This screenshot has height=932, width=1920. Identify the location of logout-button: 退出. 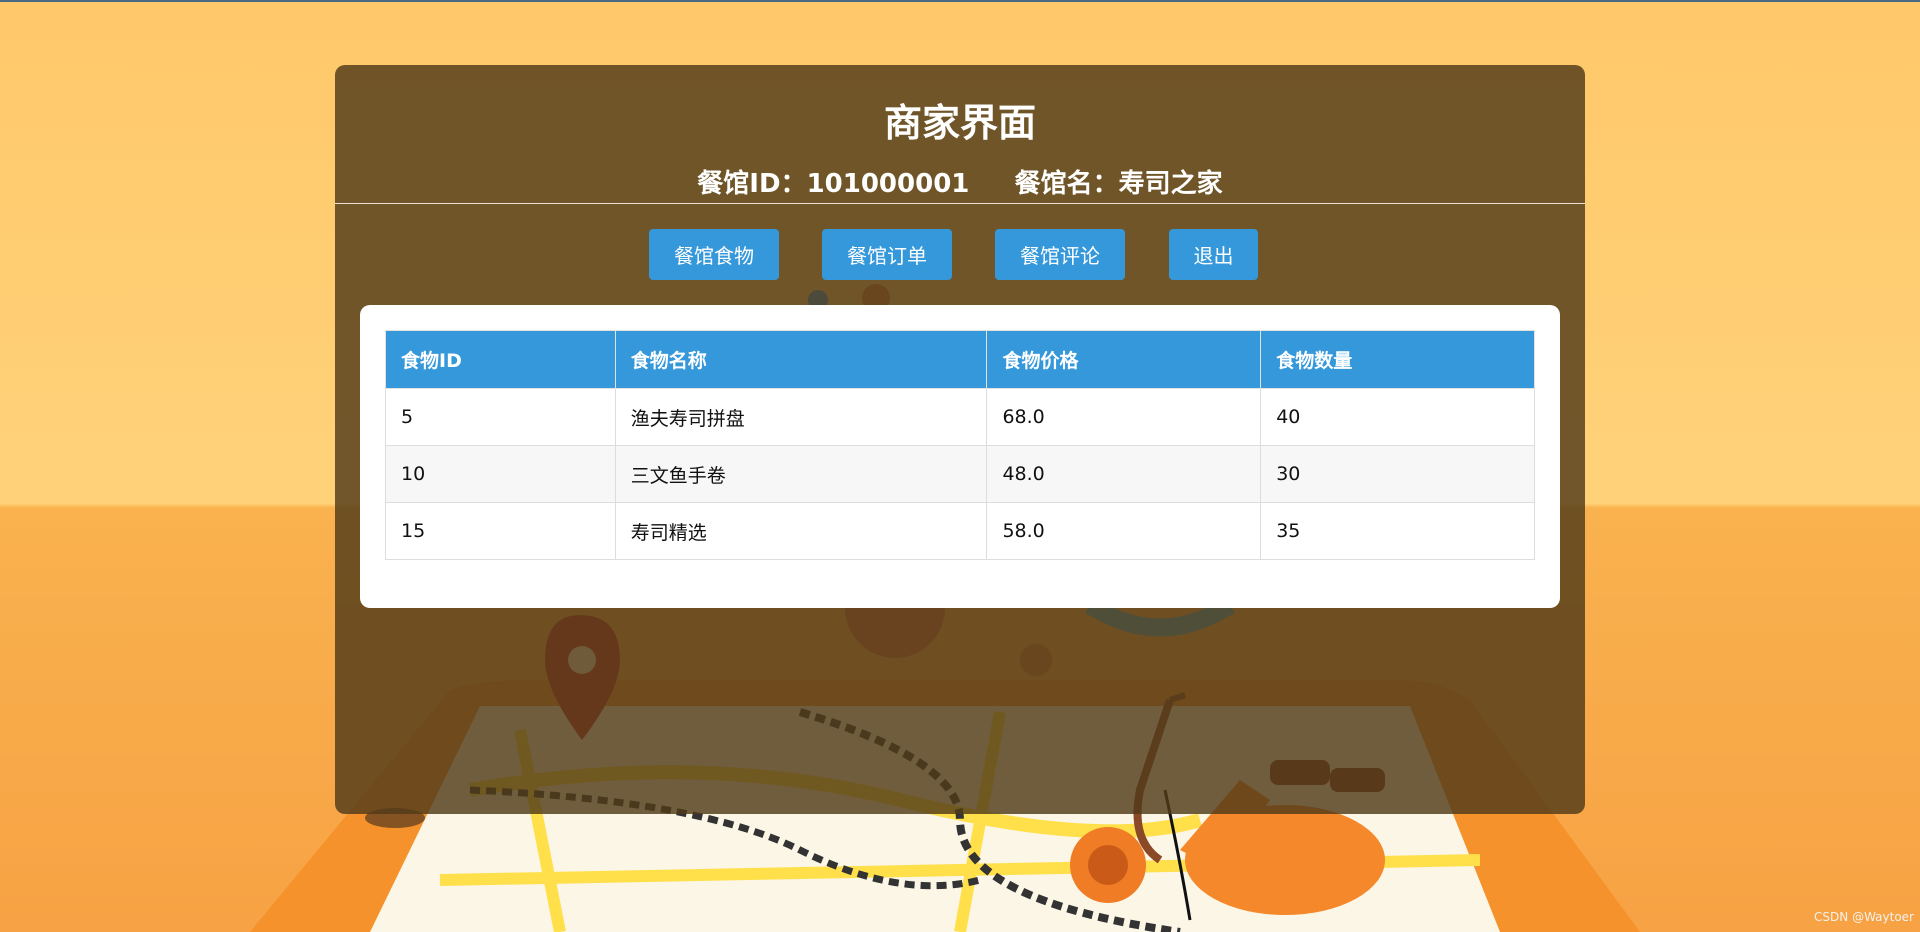
(1213, 254).